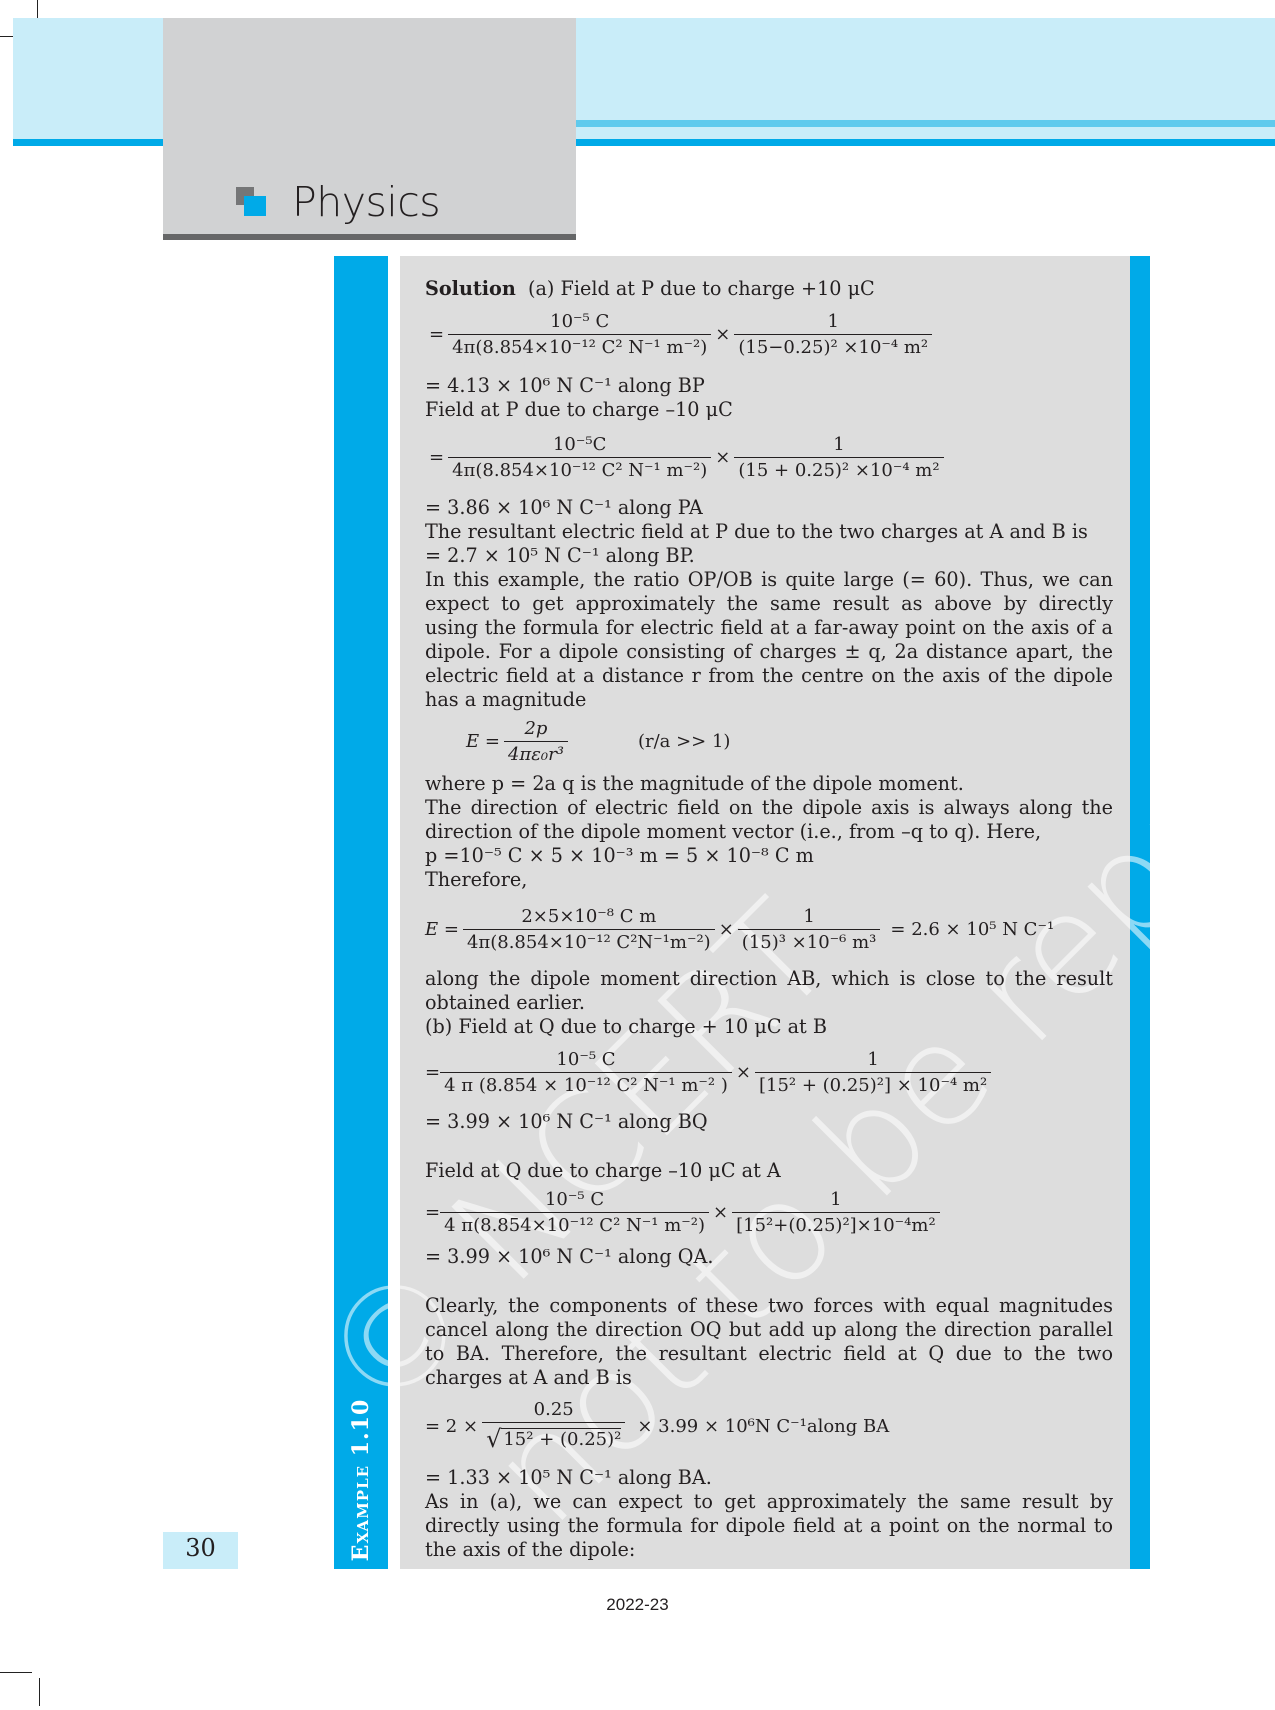 Image resolution: width=1275 pixels, height=1710 pixels. I want to click on therefore: Therefore,, so click(476, 879).